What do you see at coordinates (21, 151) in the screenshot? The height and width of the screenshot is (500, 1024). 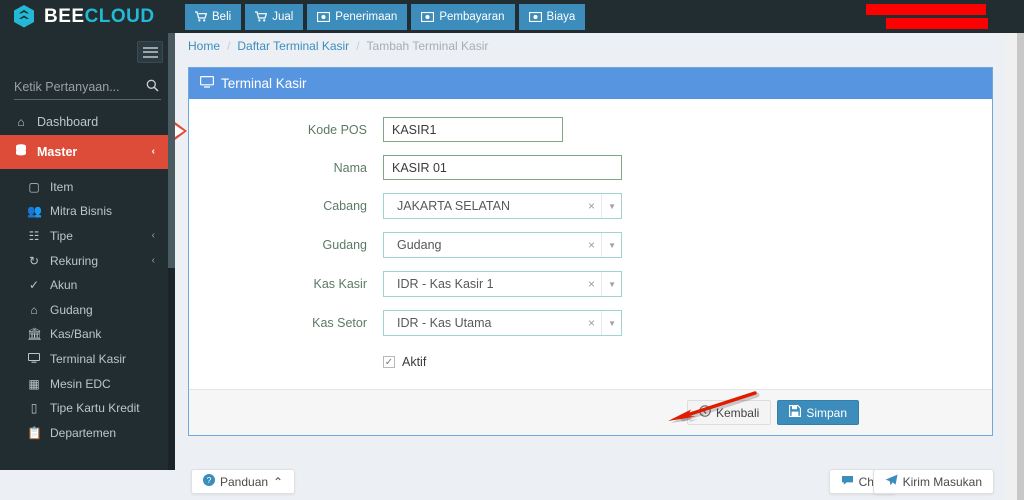 I see `database-icon` at bounding box center [21, 151].